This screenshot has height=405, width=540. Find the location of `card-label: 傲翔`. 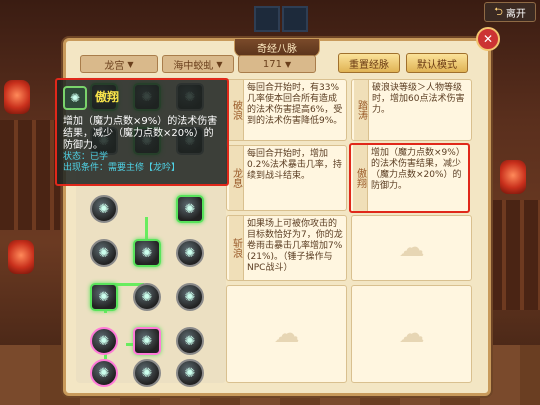

card-label: 傲翔 is located at coordinates (360, 178).